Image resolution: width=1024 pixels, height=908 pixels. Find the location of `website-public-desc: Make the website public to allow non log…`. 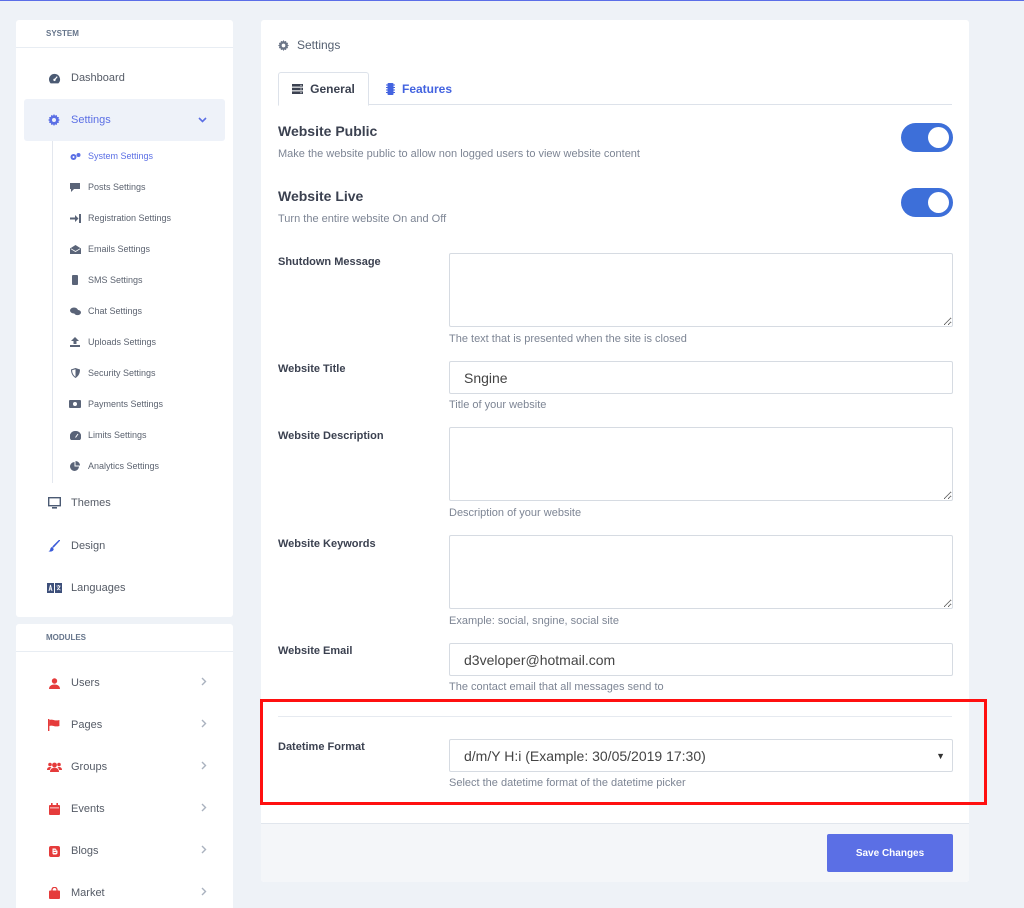

website-public-desc: Make the website public to allow non log… is located at coordinates (459, 154).